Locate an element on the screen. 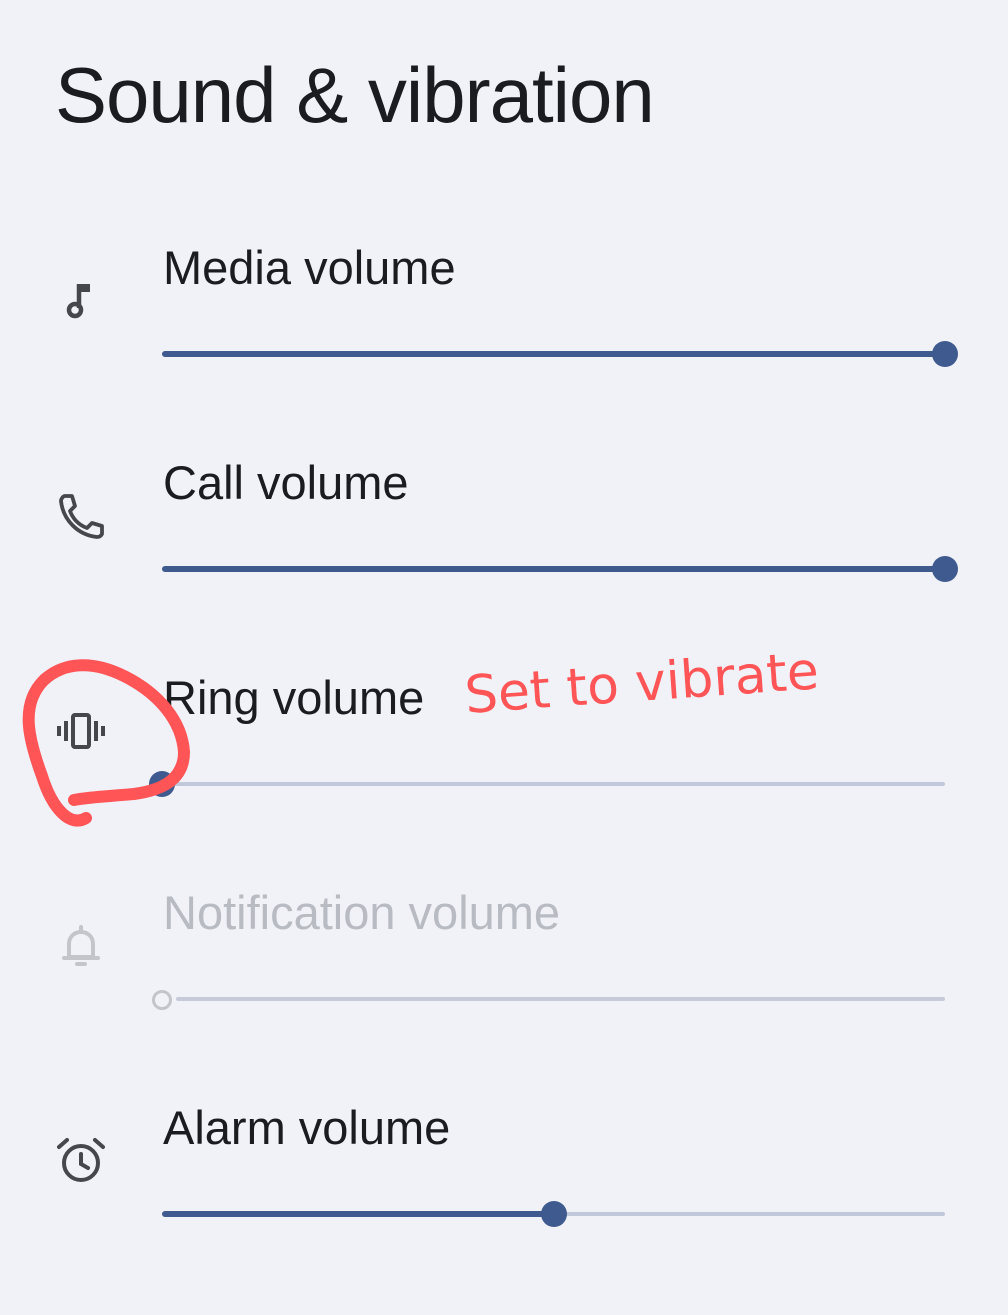 The width and height of the screenshot is (1008, 1315). ring-volume-track is located at coordinates (553, 784).